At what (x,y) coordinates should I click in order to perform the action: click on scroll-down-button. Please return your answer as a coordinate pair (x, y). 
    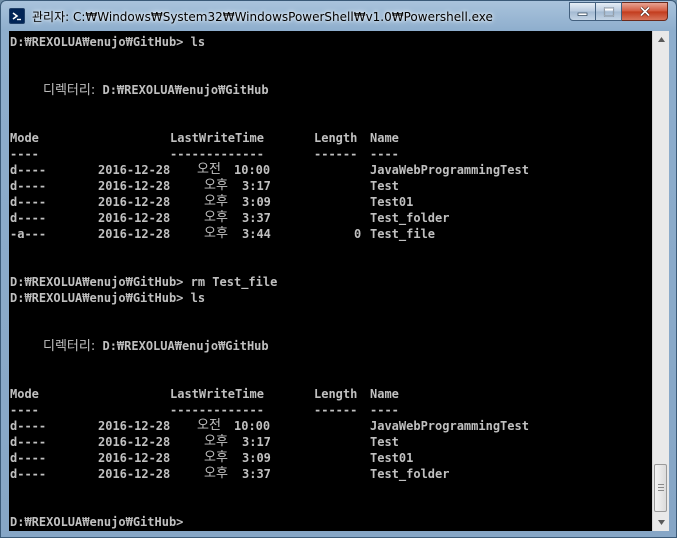
    Looking at the image, I should click on (661, 522).